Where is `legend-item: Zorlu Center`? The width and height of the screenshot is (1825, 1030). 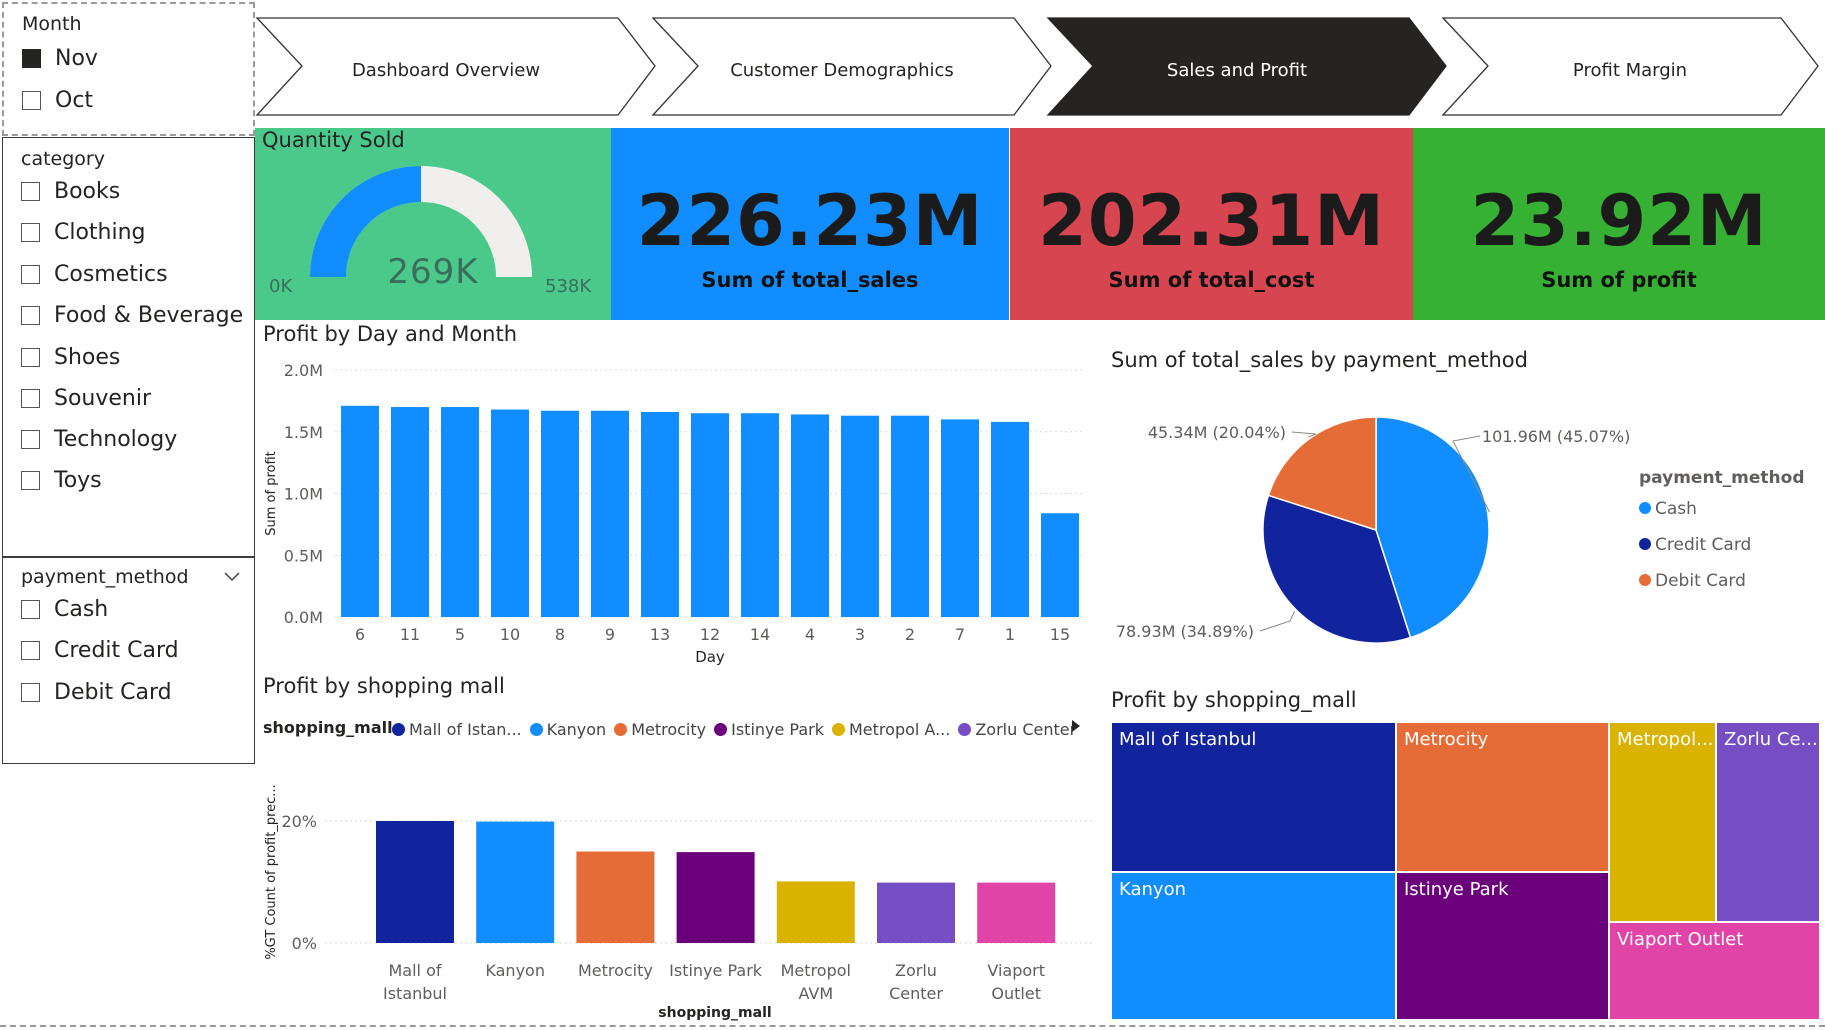 legend-item: Zorlu Center is located at coordinates (1017, 729).